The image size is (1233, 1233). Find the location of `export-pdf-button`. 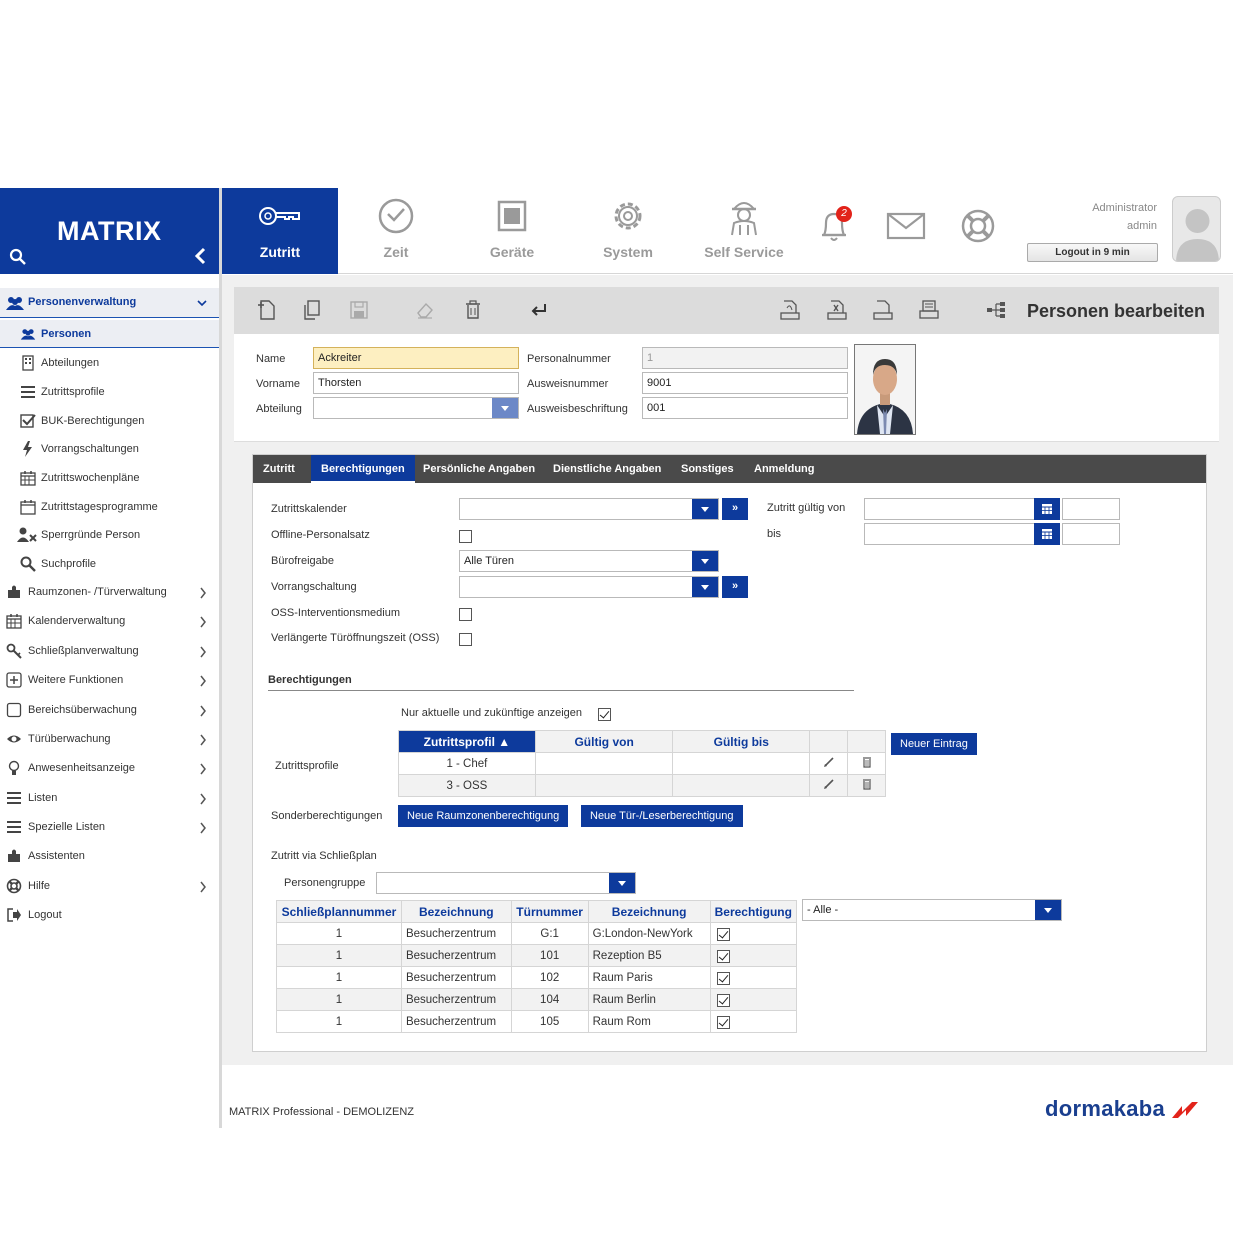

export-pdf-button is located at coordinates (790, 310).